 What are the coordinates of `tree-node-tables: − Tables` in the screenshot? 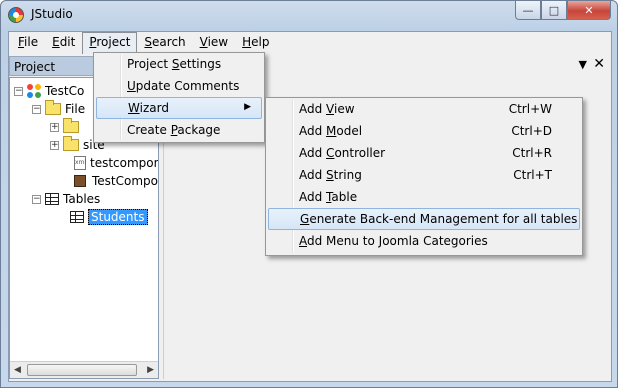 It's located at (66, 199).